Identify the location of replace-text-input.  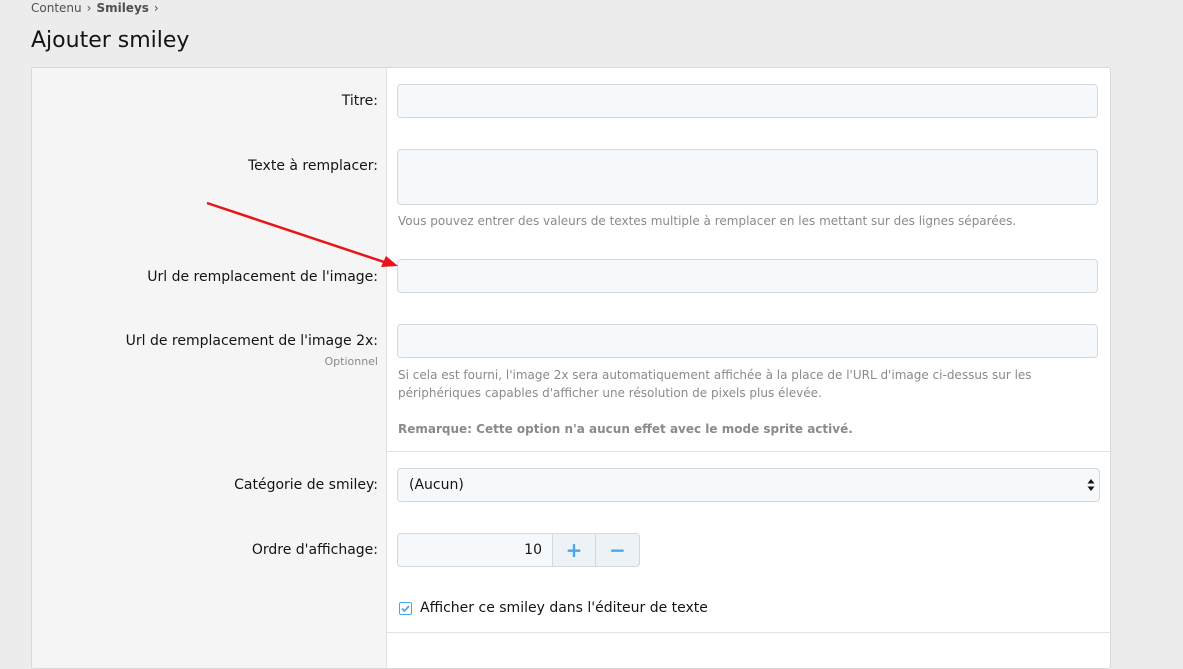
(747, 177).